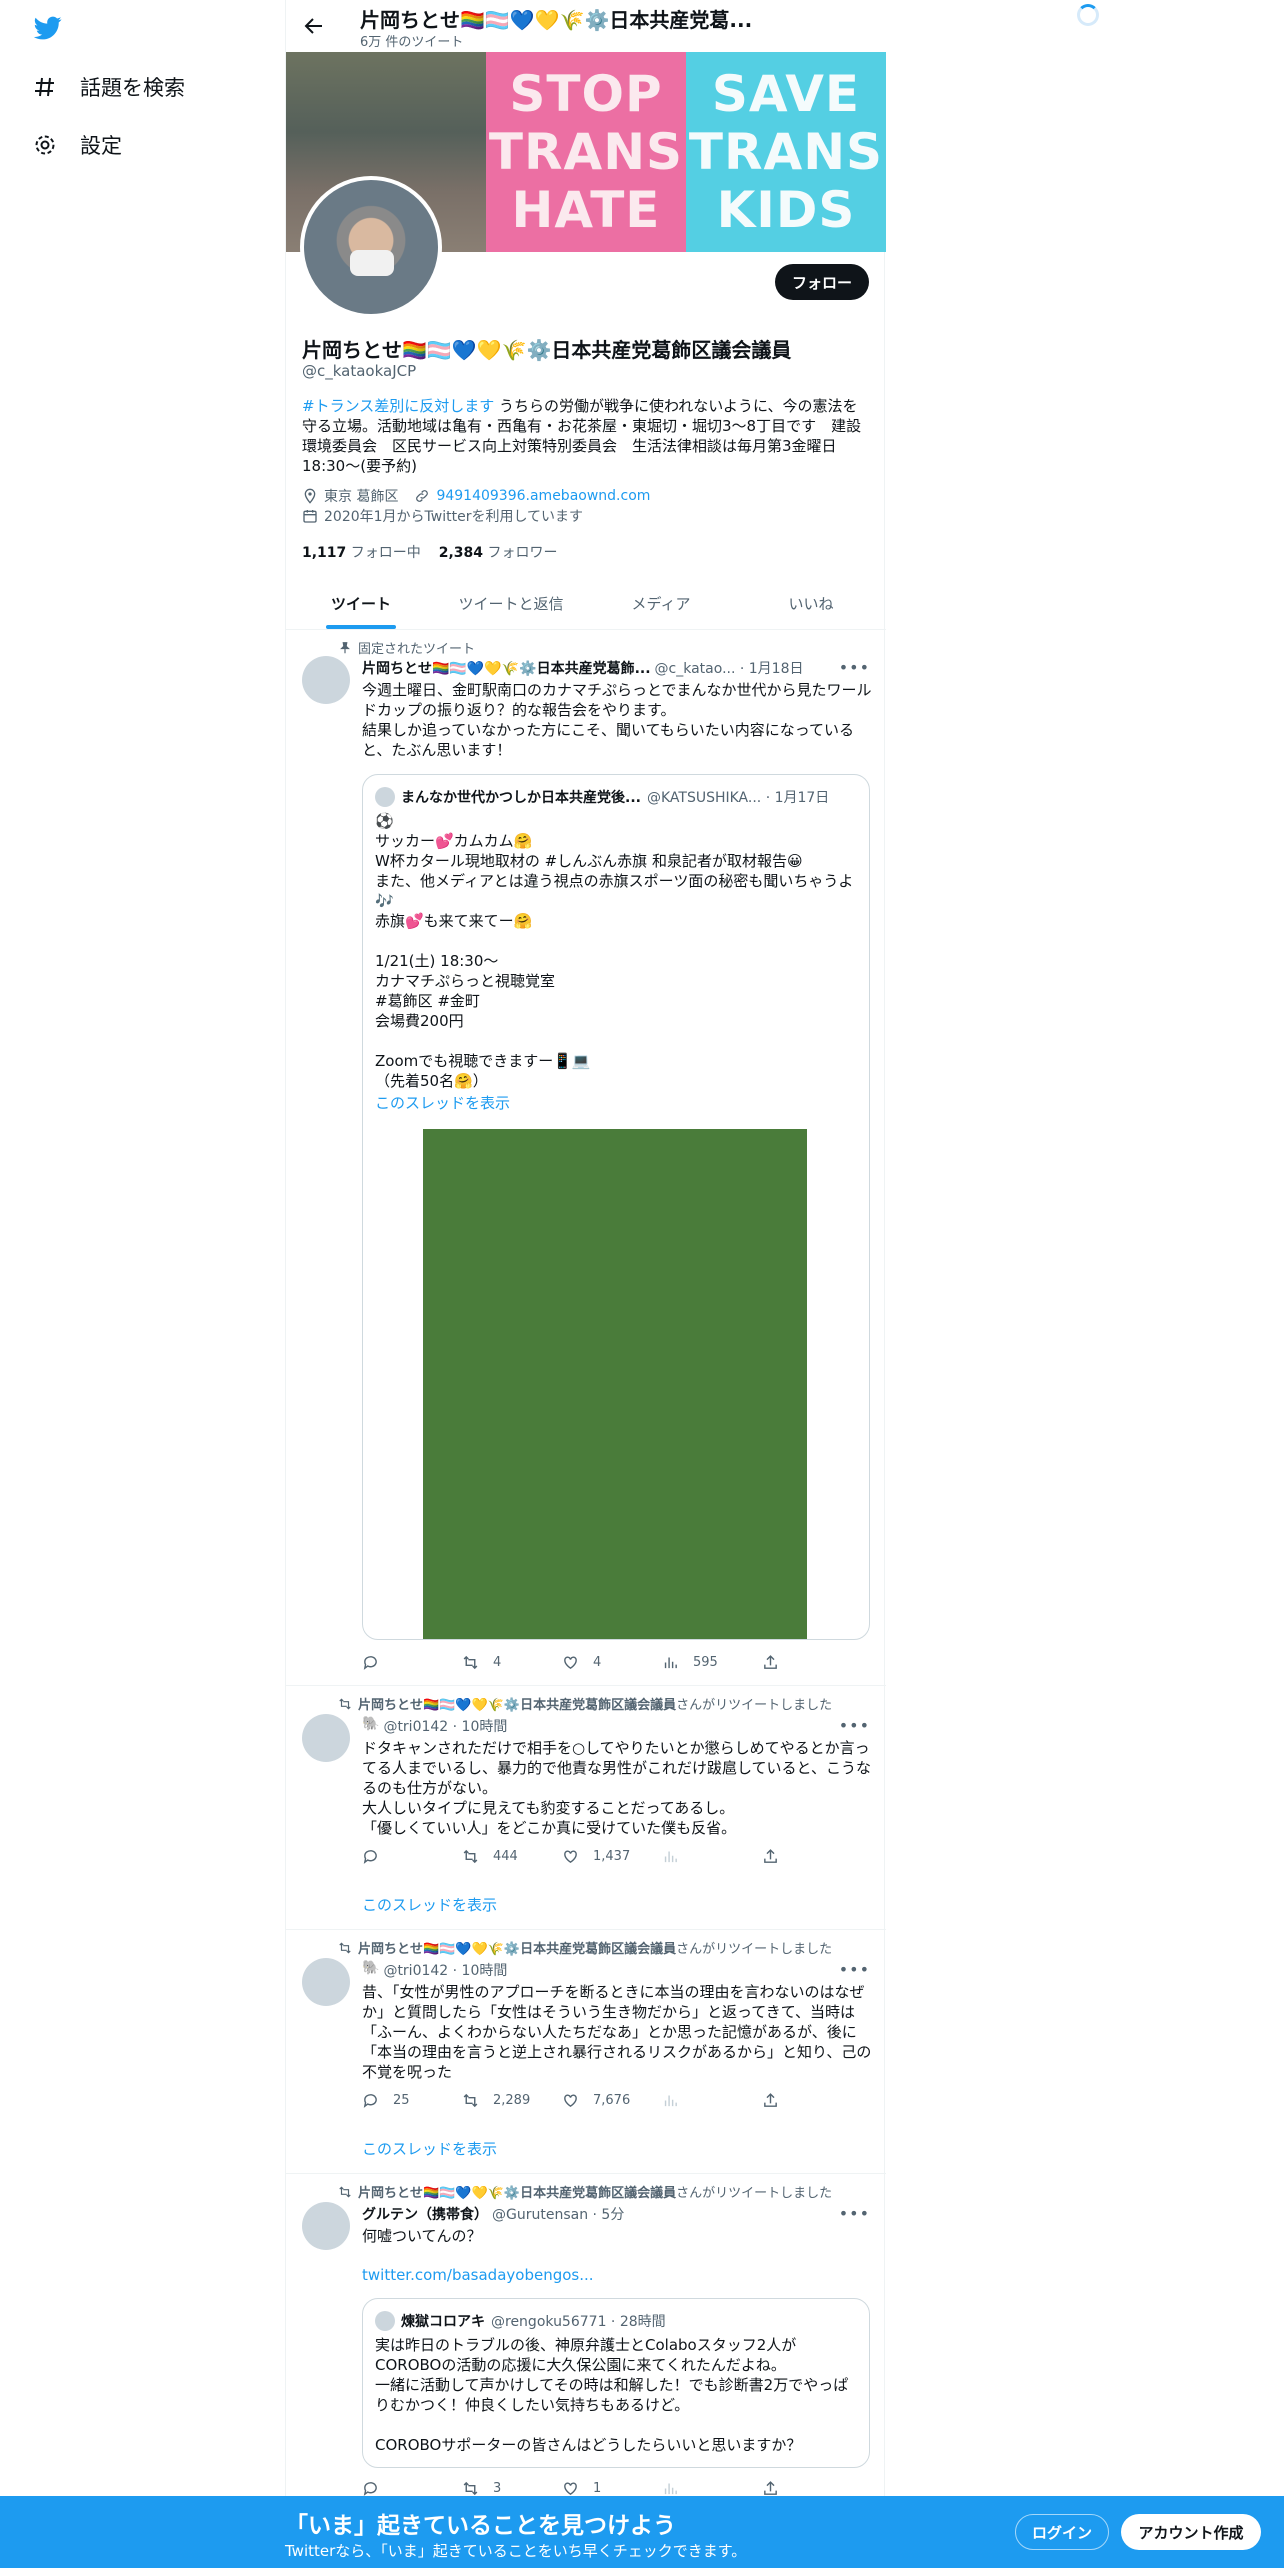 The image size is (1284, 2568). I want to click on quote-author-name: 煉獄コロアキ, so click(443, 2322).